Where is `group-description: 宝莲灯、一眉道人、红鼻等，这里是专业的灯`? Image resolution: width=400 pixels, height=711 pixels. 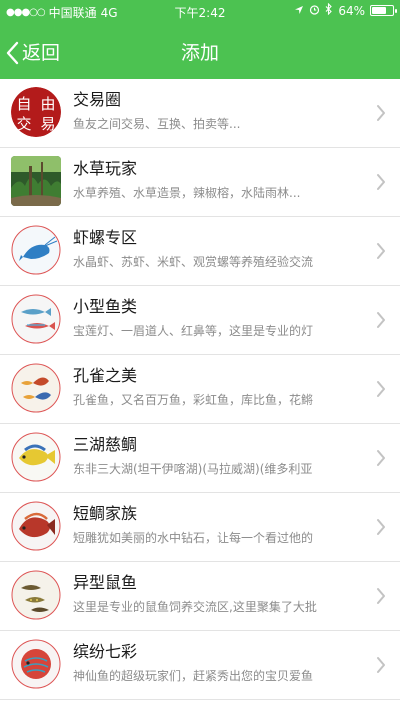
group-description: 宝莲灯、一眉道人、红鼻等，这里是专业的灯 is located at coordinates (193, 331).